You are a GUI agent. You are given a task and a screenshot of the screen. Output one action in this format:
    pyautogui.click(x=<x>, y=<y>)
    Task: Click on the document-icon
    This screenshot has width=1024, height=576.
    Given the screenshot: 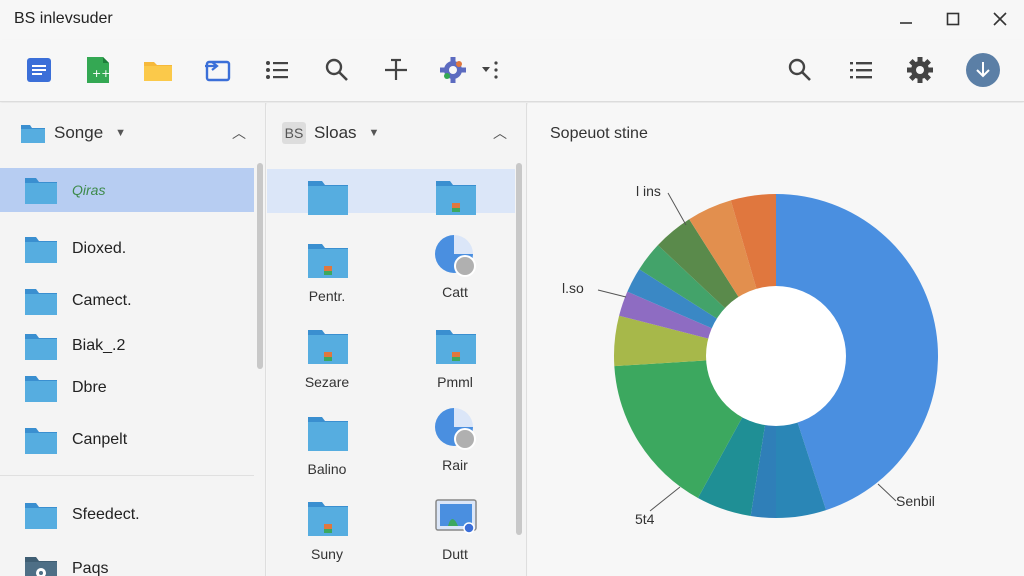 What is the action you would take?
    pyautogui.click(x=39, y=70)
    